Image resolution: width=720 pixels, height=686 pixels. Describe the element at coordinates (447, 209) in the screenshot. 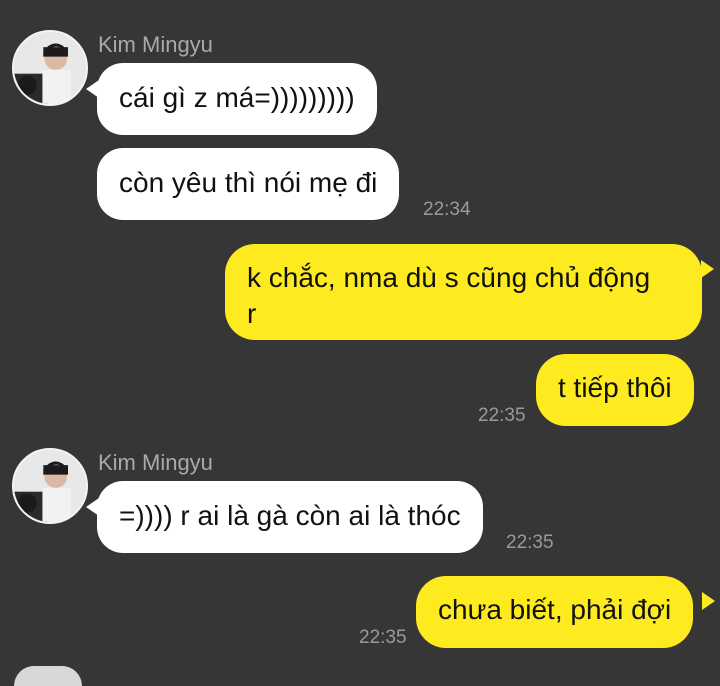

I see `message-timestamp: 22:34` at that location.